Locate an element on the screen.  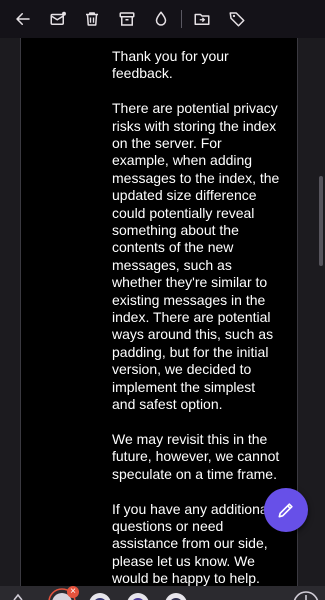
mark-unread-button is located at coordinates (58, 19).